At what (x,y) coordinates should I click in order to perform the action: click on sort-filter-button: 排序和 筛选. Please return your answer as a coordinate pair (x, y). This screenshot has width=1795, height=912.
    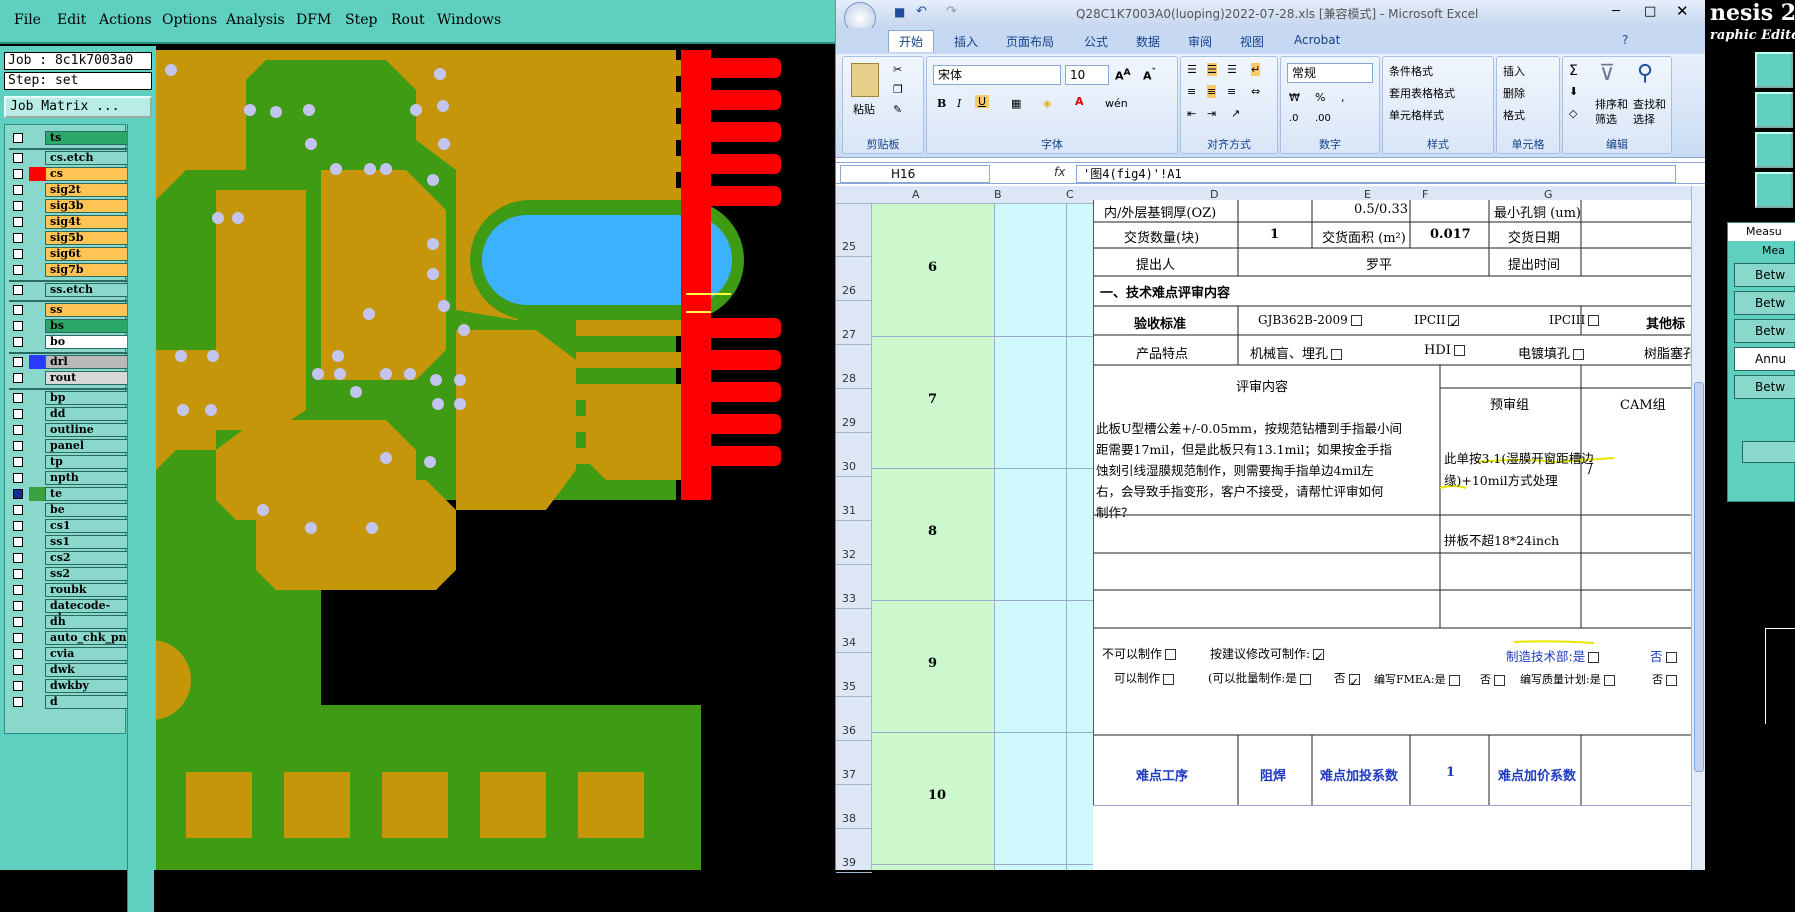
    Looking at the image, I should click on (1611, 112).